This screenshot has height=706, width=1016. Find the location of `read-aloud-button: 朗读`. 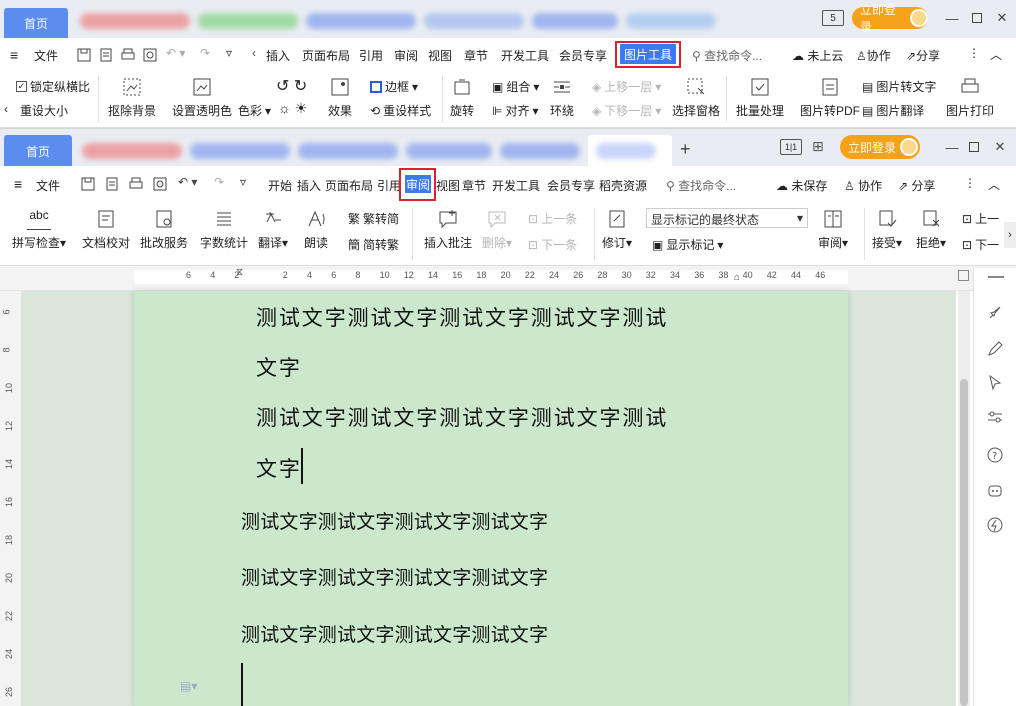

read-aloud-button: 朗读 is located at coordinates (316, 229).